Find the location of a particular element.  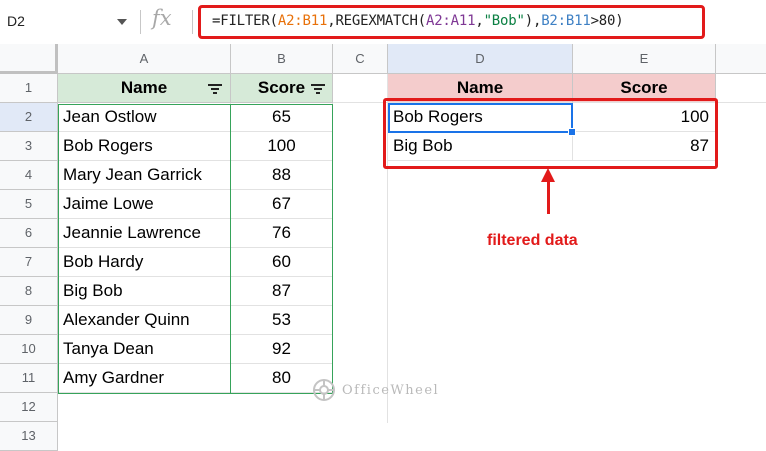

arrow-shaft is located at coordinates (548, 197).